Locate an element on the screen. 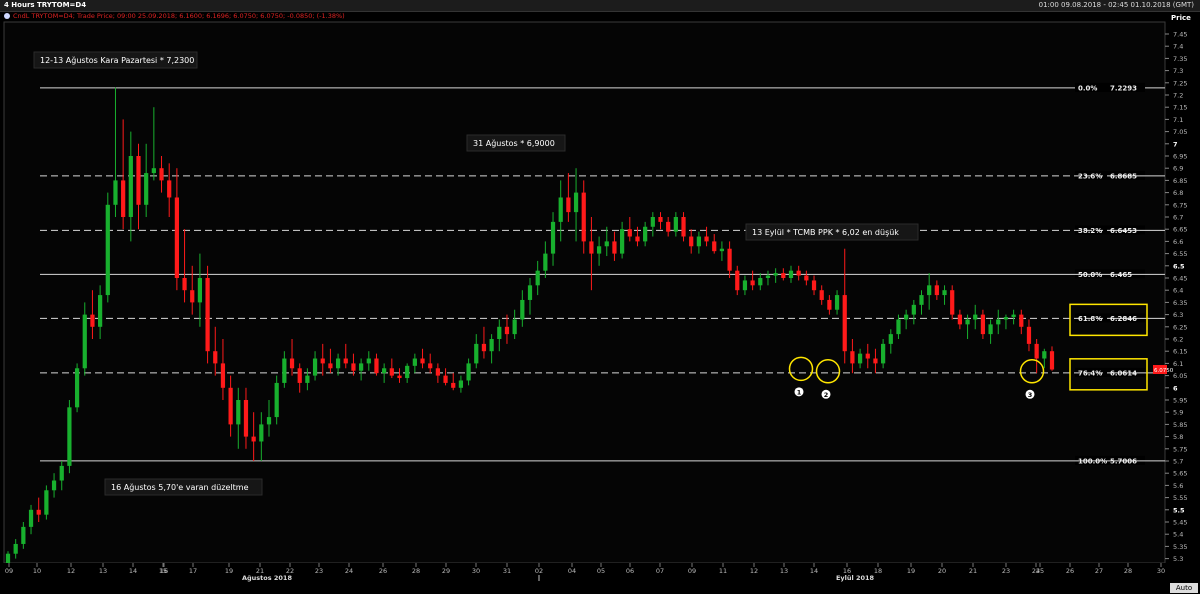 This screenshot has width=1200, height=594. y-tick-label: 6.8 is located at coordinates (1178, 193).